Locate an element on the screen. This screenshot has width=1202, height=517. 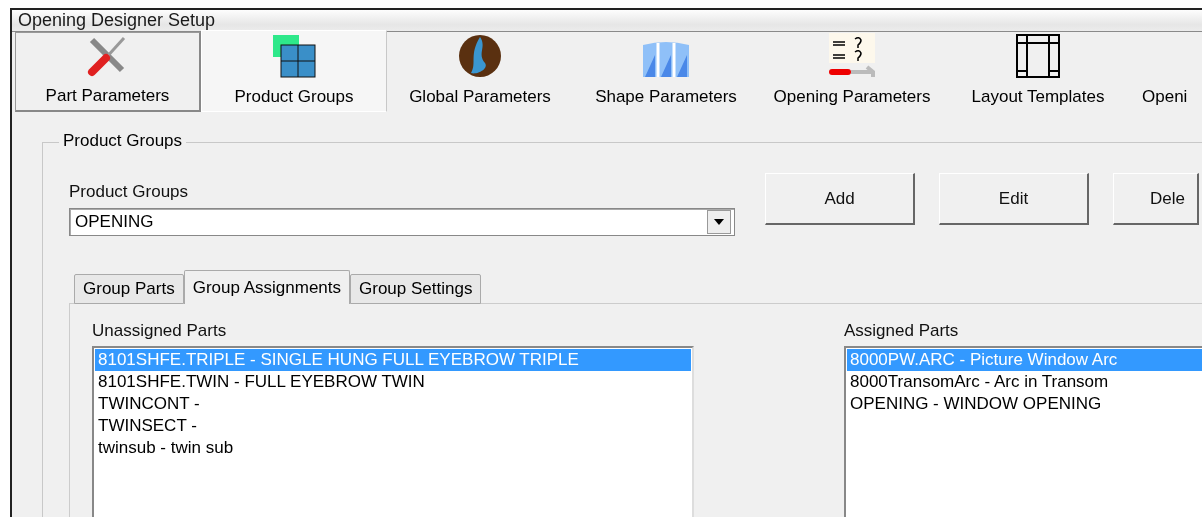
tab: Group Assignments is located at coordinates (266, 287).